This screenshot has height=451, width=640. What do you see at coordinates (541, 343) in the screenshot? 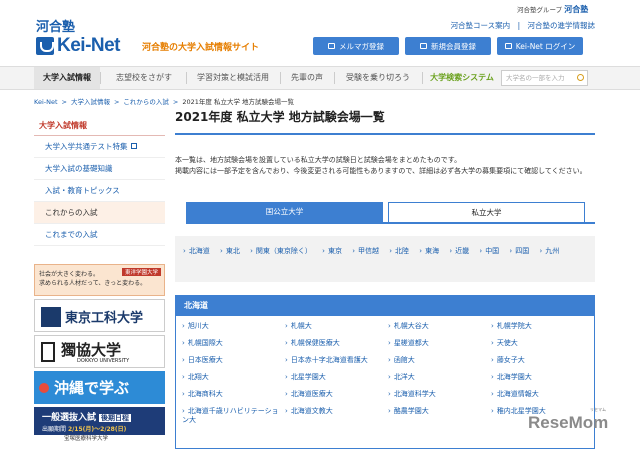
I see `university-link: 天使大` at bounding box center [541, 343].